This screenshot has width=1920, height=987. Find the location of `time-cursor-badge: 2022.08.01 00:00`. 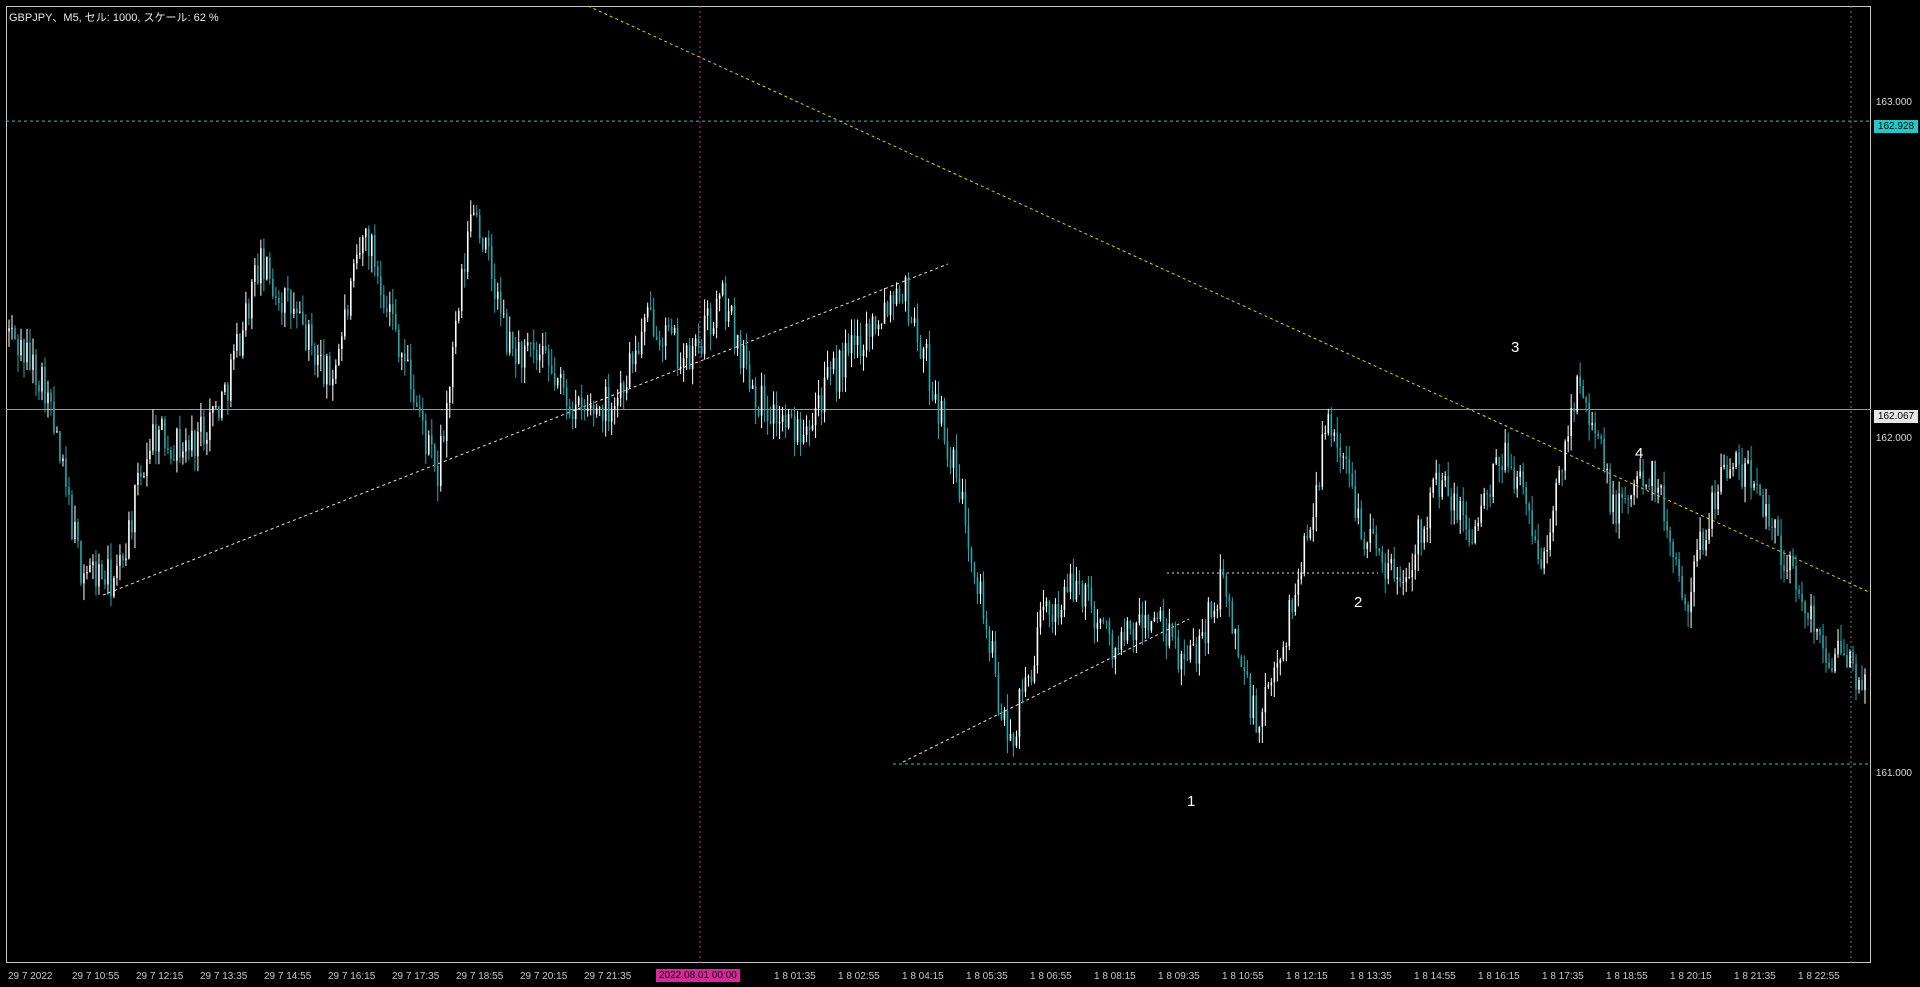

time-cursor-badge: 2022.08.01 00:00 is located at coordinates (698, 975).